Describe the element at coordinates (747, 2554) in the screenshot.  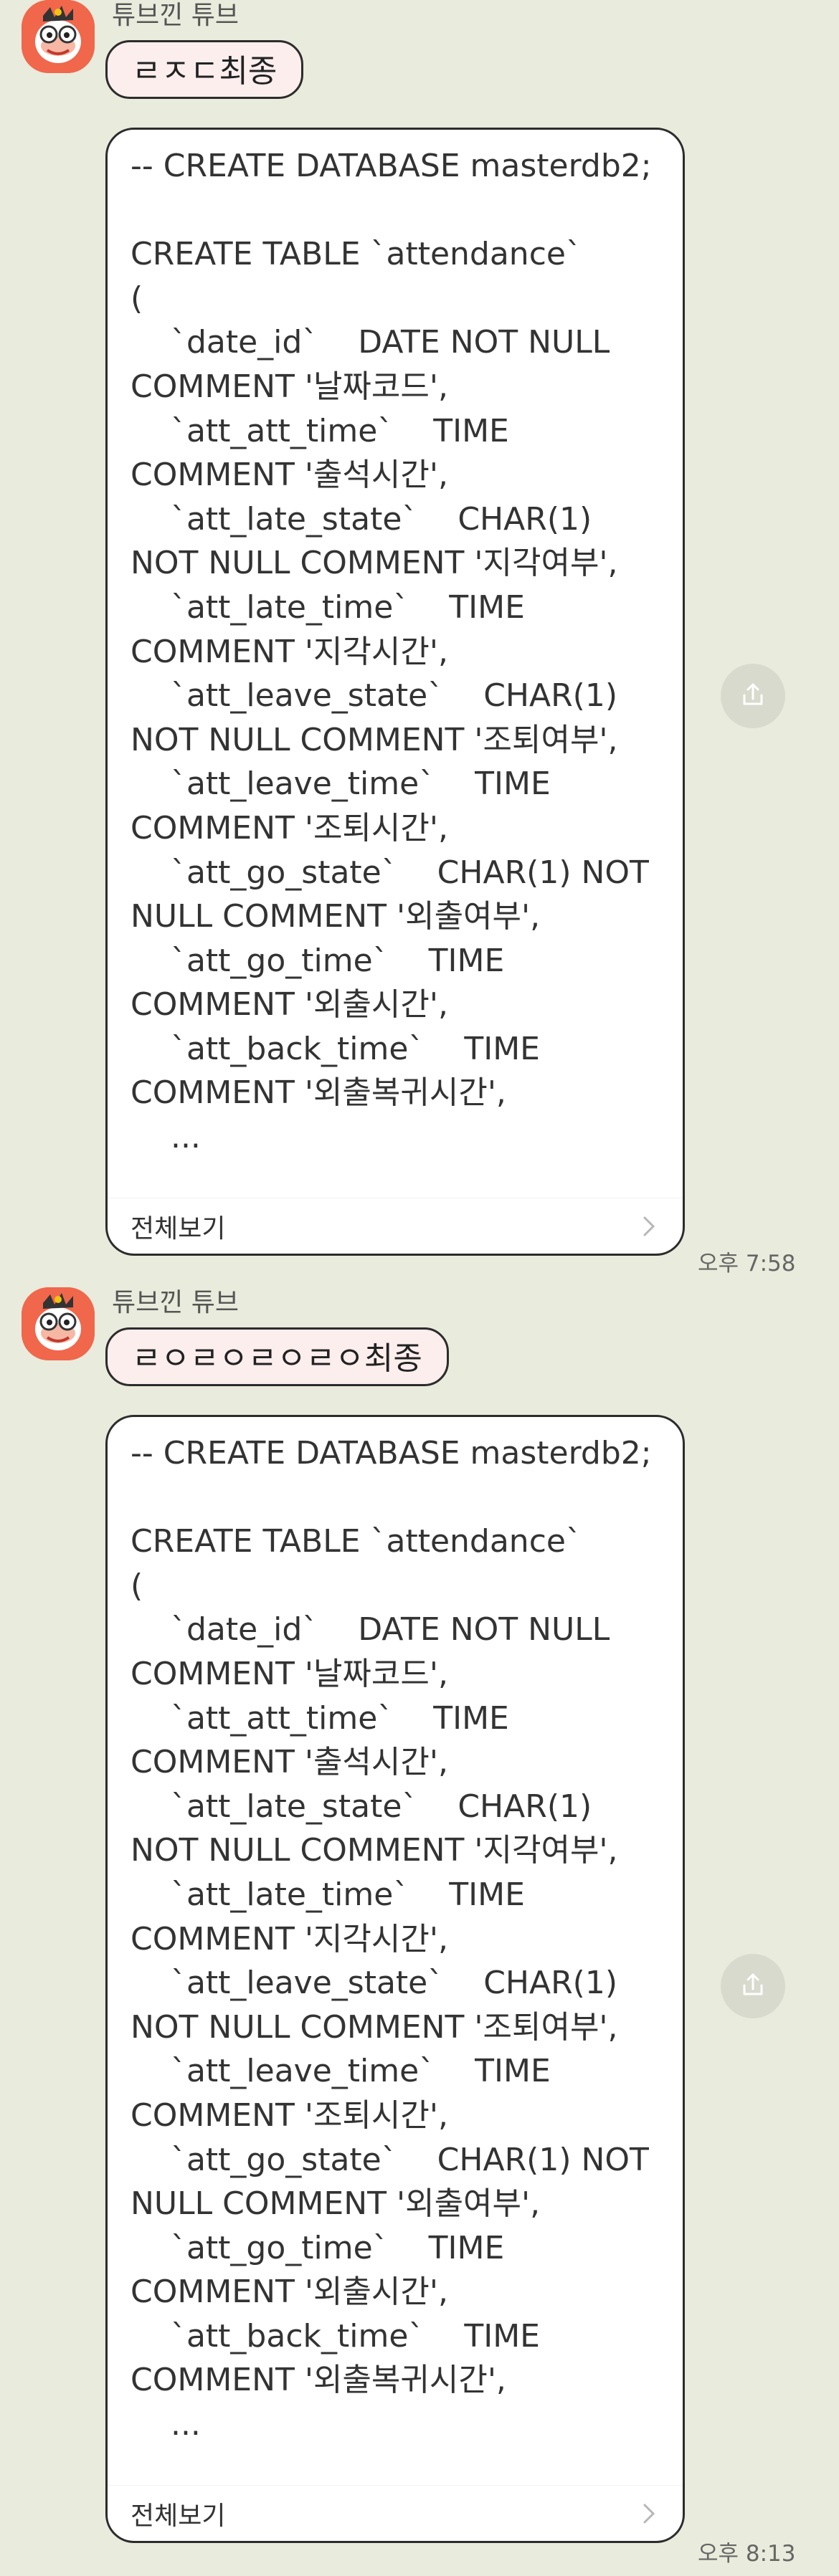
I see `message-time: 오후 8:13` at that location.